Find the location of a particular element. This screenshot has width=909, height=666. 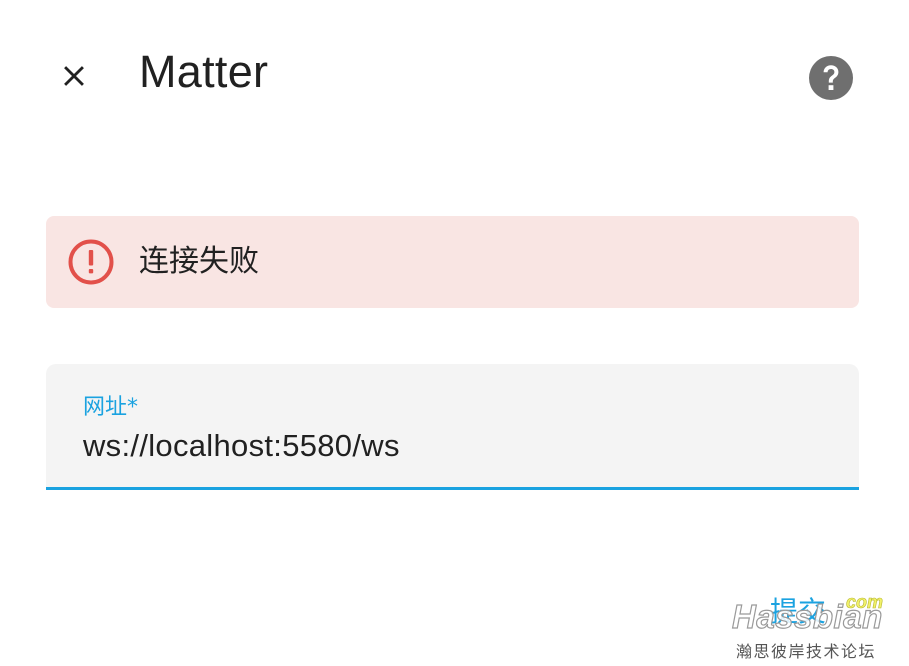

dialog-title: Matter is located at coordinates (204, 71).